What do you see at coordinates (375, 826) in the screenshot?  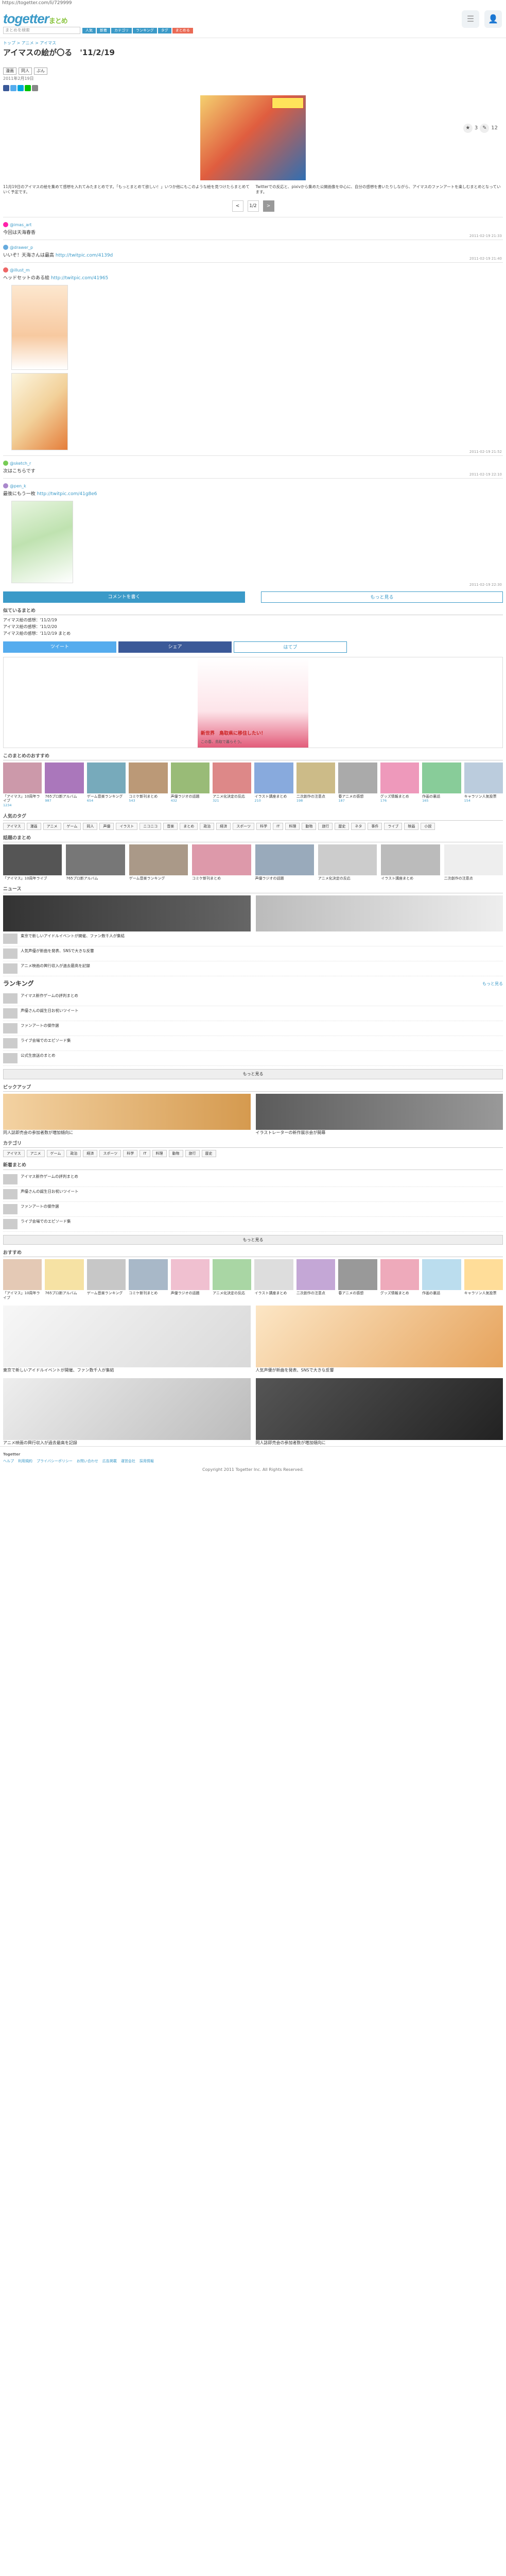 I see `tag-chip: 事件` at bounding box center [375, 826].